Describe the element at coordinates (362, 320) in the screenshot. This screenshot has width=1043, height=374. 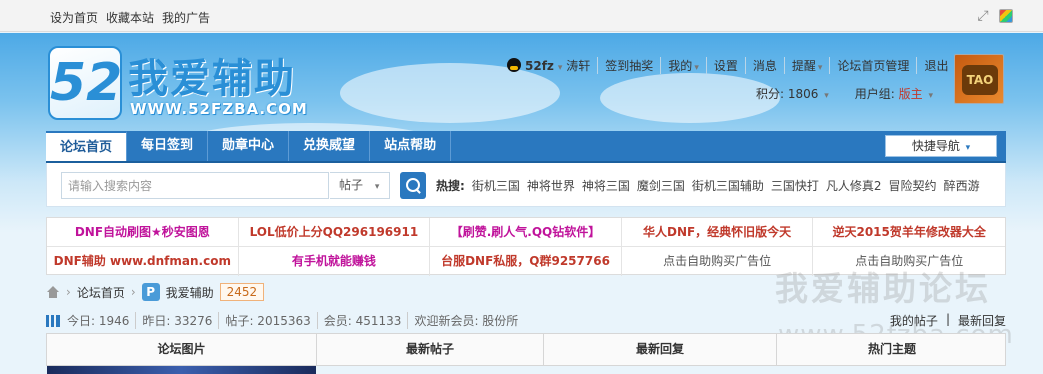
I see `stat-members: 会员: 451133` at that location.